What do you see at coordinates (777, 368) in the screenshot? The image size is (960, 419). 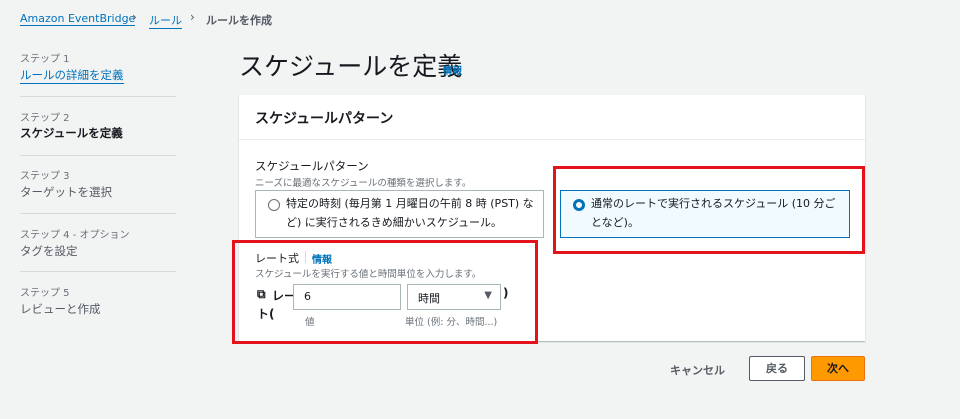 I see `back-button: 戻る` at bounding box center [777, 368].